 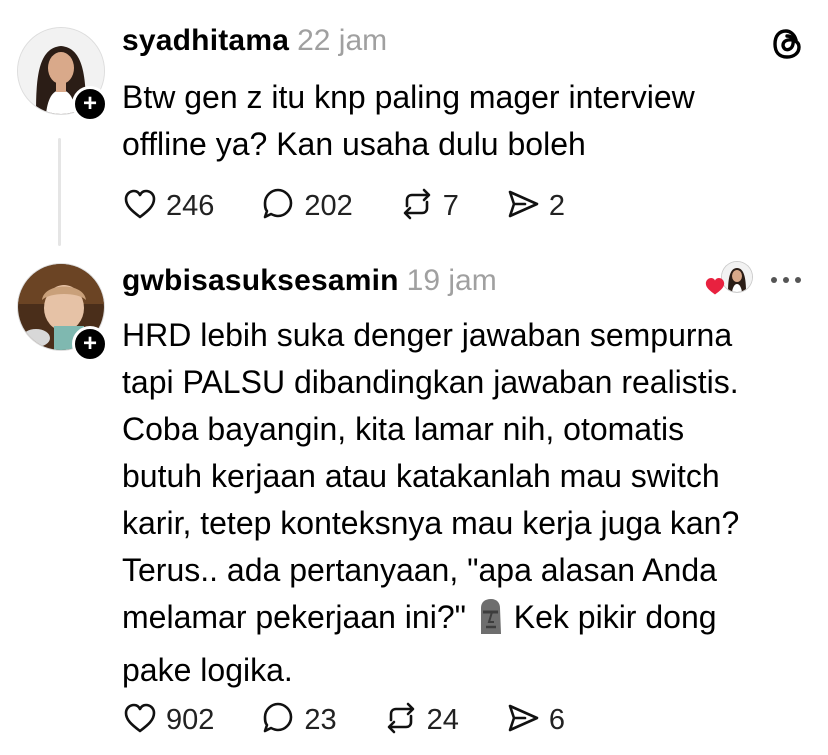 What do you see at coordinates (421, 720) in the screenshot?
I see `repost-button: 24` at bounding box center [421, 720].